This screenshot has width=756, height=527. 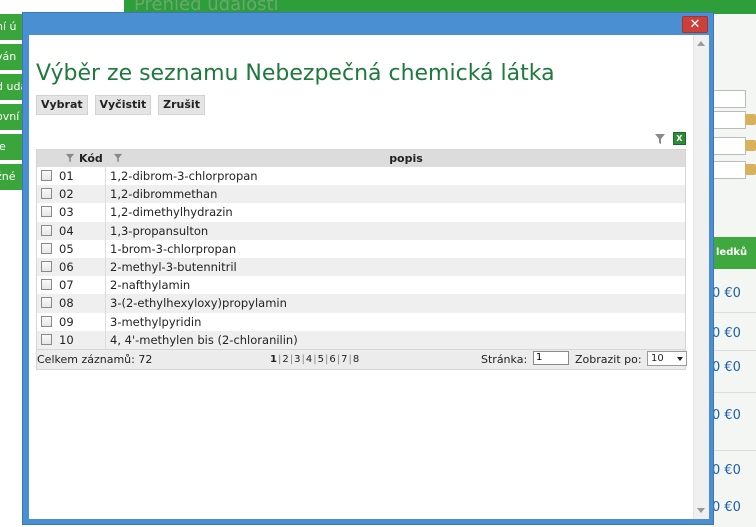 What do you see at coordinates (361, 285) in the screenshot?
I see `table-row: 07 2-nafthylamin` at bounding box center [361, 285].